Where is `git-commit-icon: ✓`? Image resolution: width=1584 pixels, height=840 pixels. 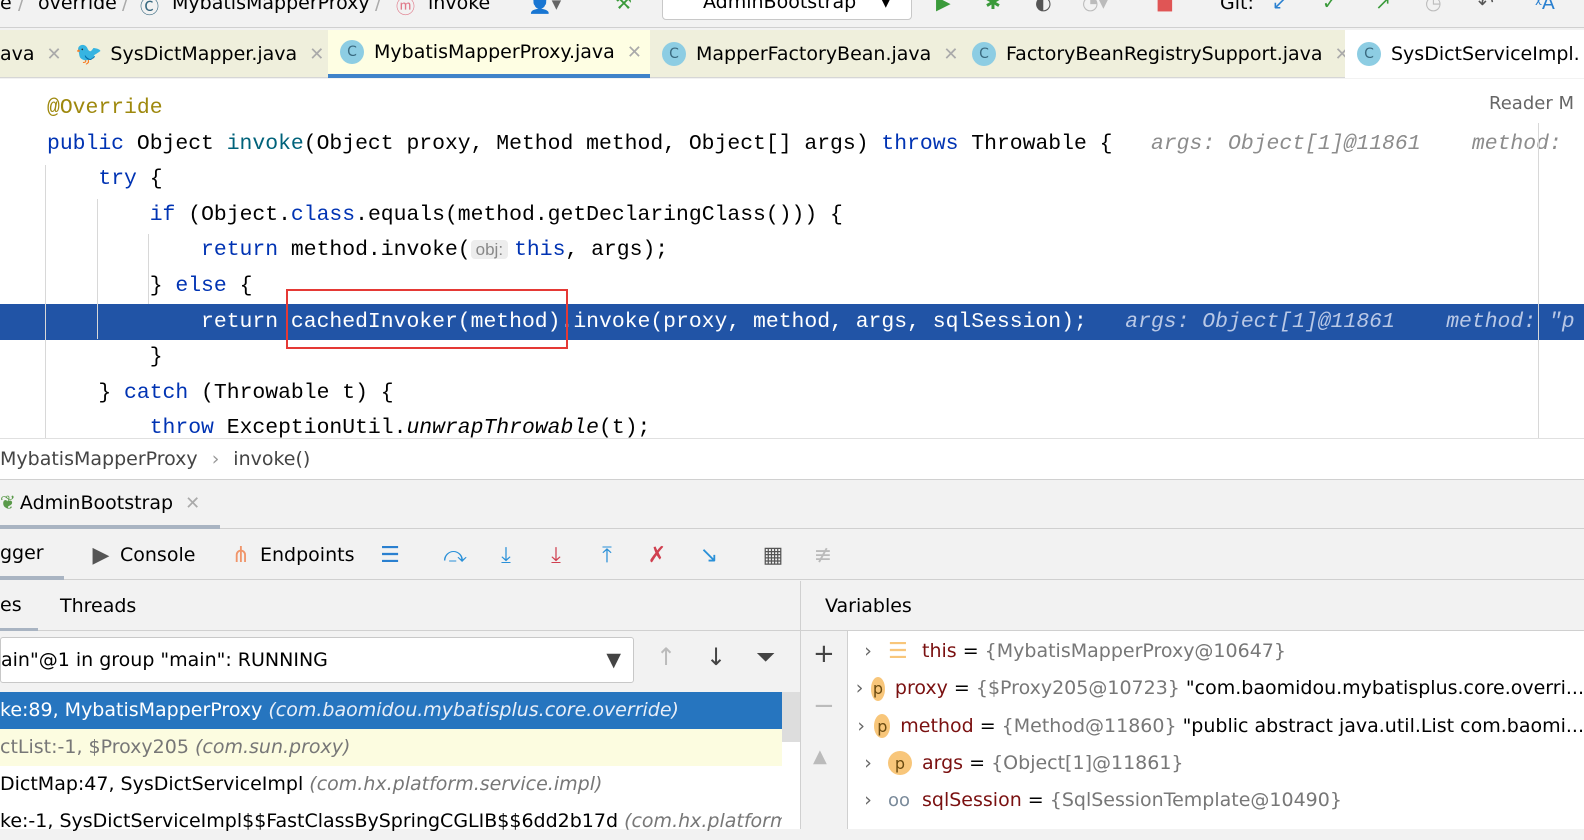
git-commit-icon: ✓ is located at coordinates (1330, 7).